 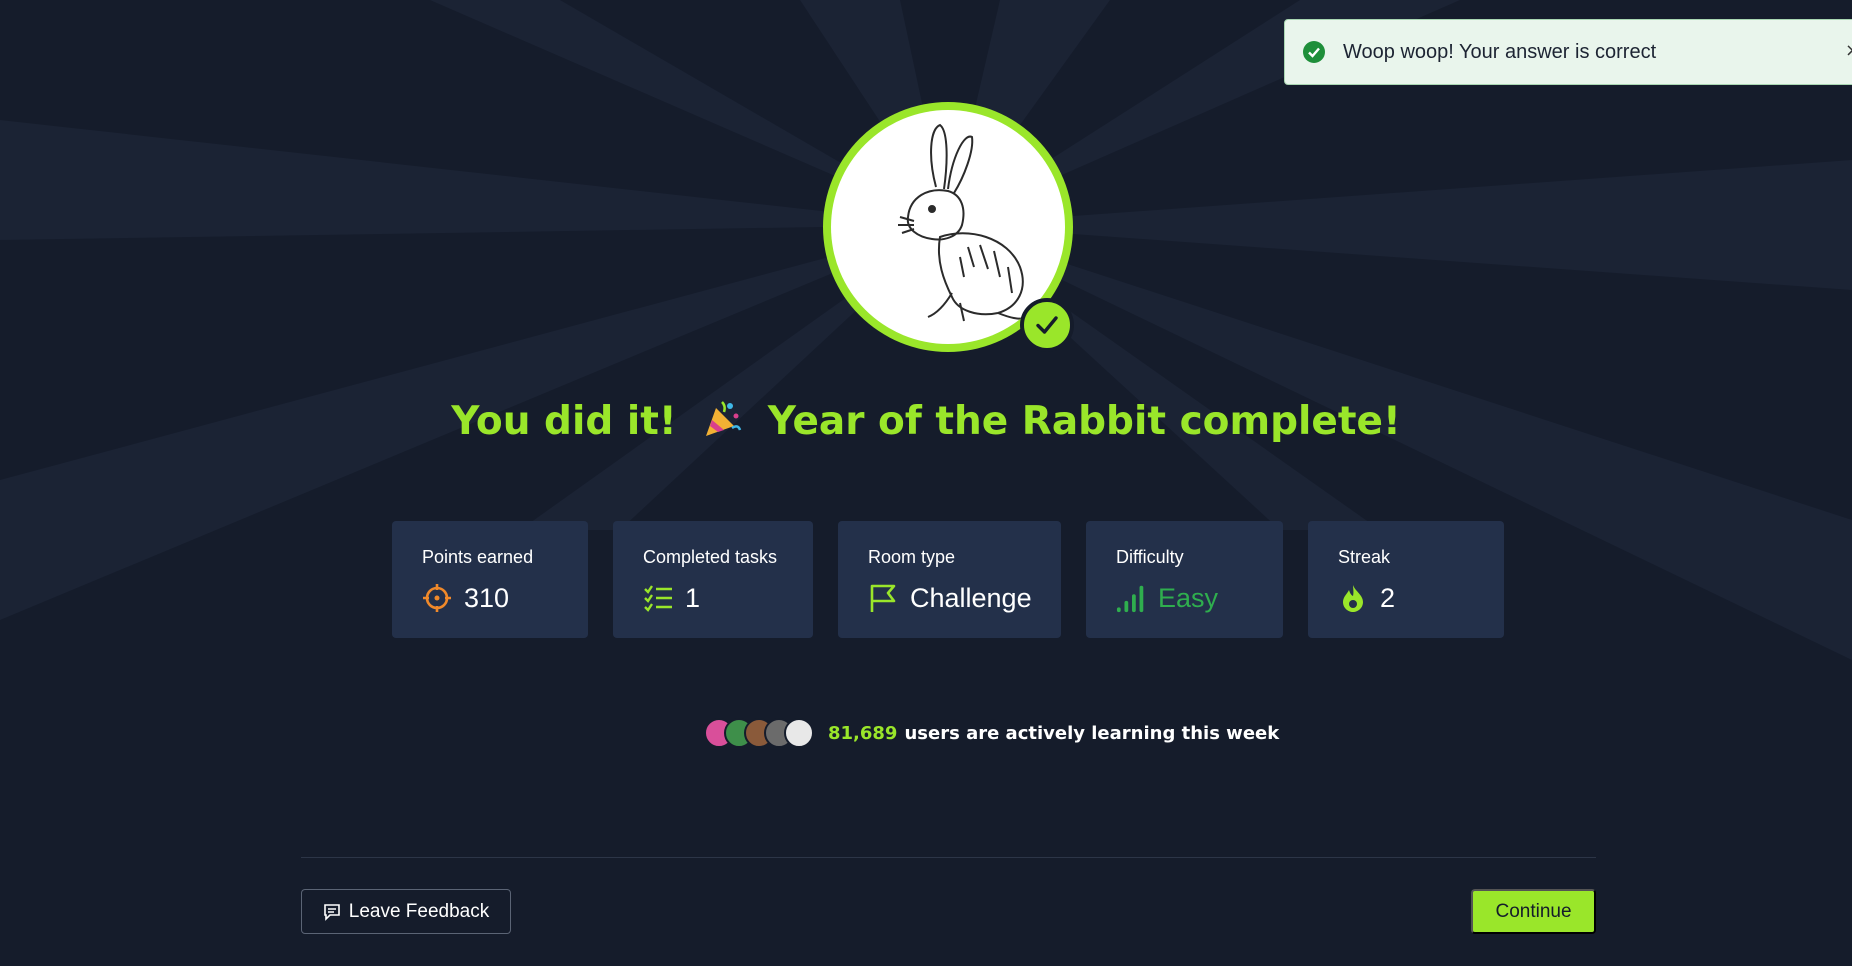 I want to click on completion-title: You did it! Year of the Rabbit complete!, so click(x=926, y=423).